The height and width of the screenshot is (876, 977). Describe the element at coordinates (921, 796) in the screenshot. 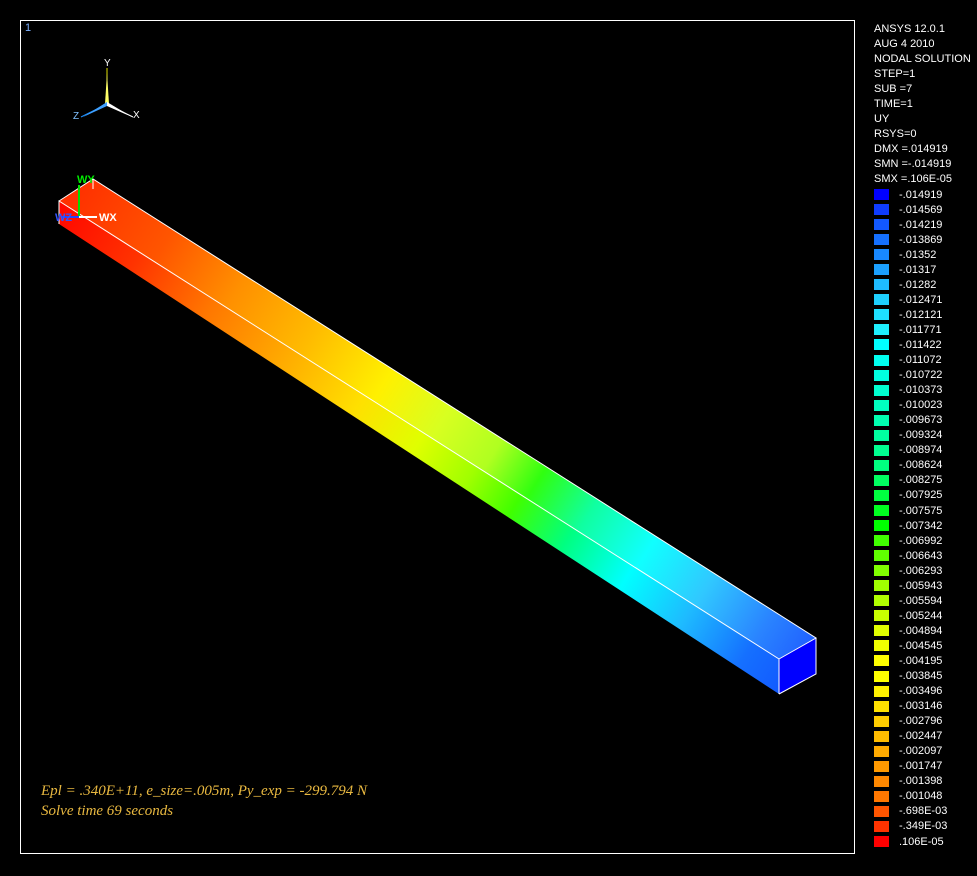

I see `legend-label: -.001048` at that location.